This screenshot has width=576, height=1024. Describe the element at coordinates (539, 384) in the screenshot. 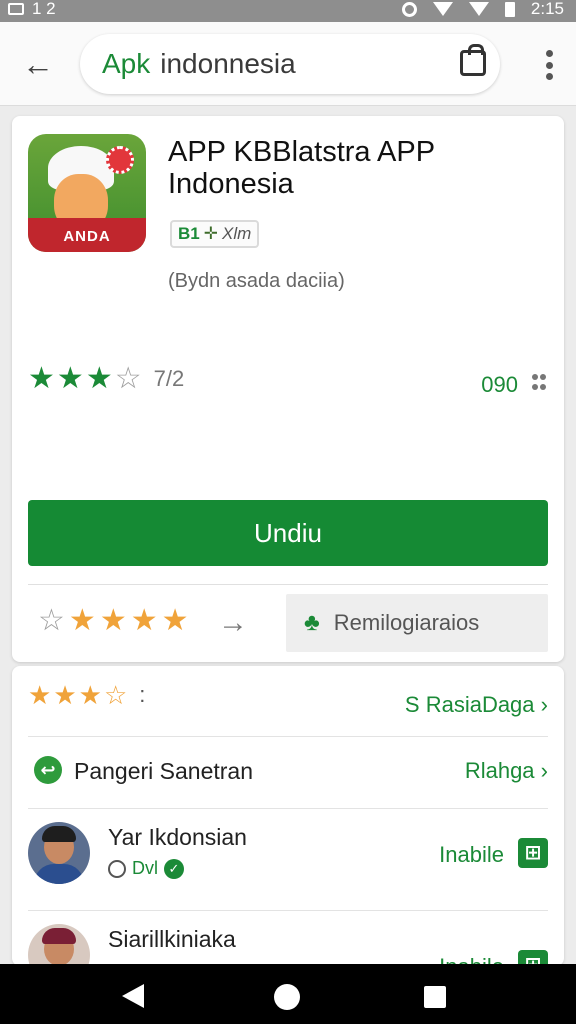

I see `more-dots-icon` at that location.